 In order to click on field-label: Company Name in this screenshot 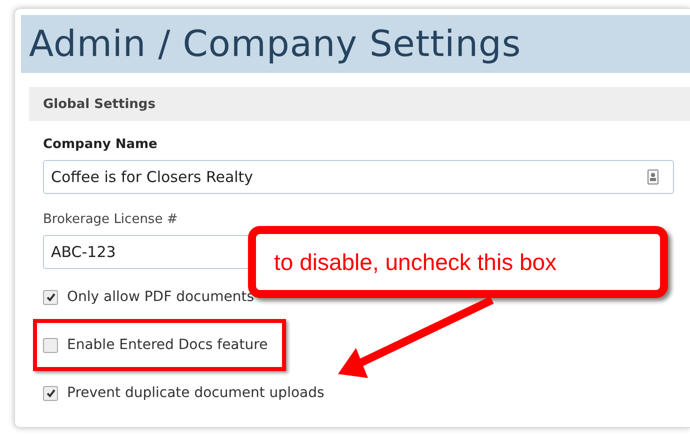, I will do `click(100, 144)`.